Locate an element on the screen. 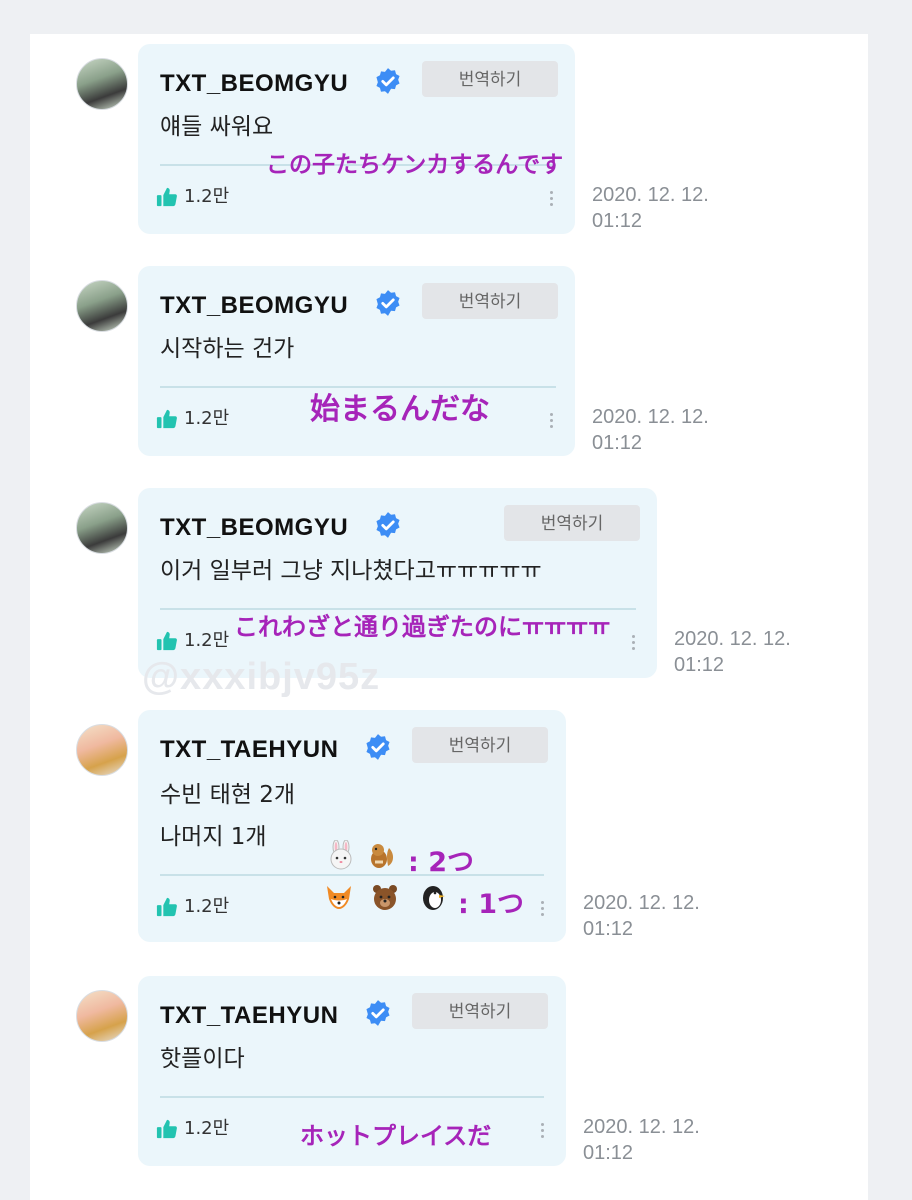 The height and width of the screenshot is (1200, 912). comment-text: 시작하는 건가 is located at coordinates (227, 349).